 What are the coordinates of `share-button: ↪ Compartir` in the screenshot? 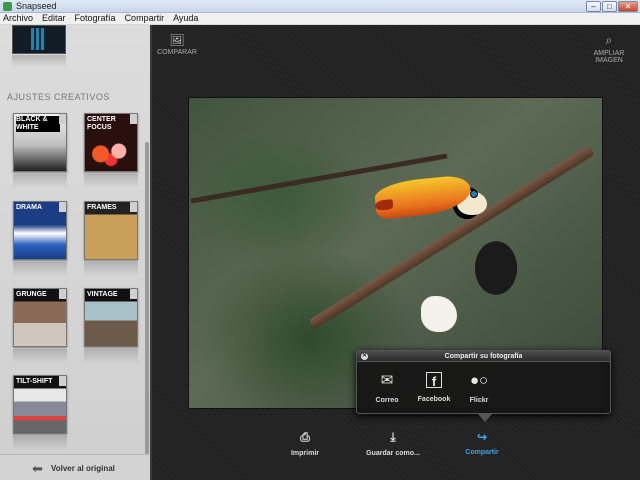 It's located at (482, 443).